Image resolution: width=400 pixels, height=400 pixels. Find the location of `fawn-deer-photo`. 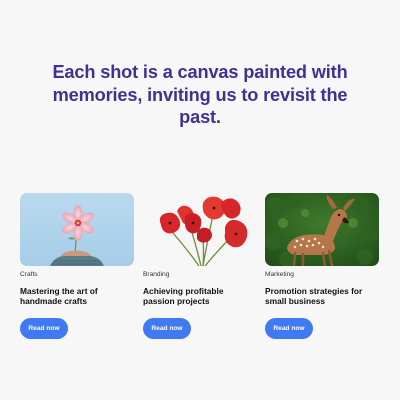

fawn-deer-photo is located at coordinates (322, 229).